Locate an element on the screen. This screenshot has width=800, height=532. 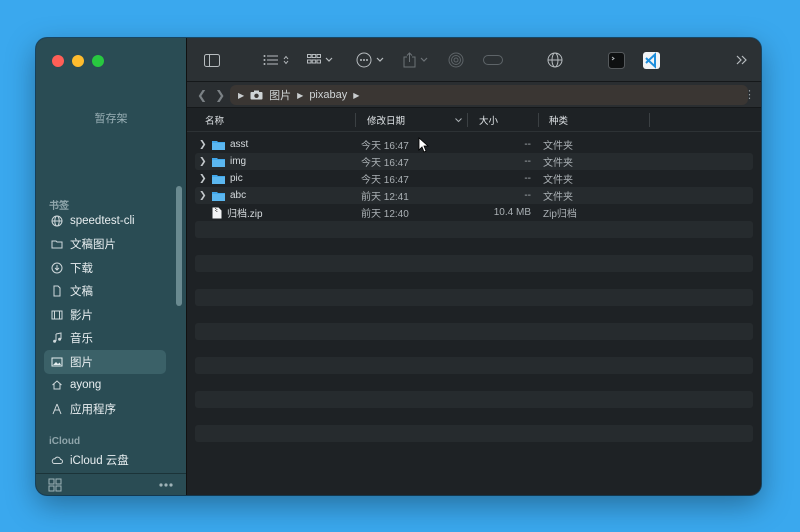
file-name: abc is located at coordinates (238, 195).